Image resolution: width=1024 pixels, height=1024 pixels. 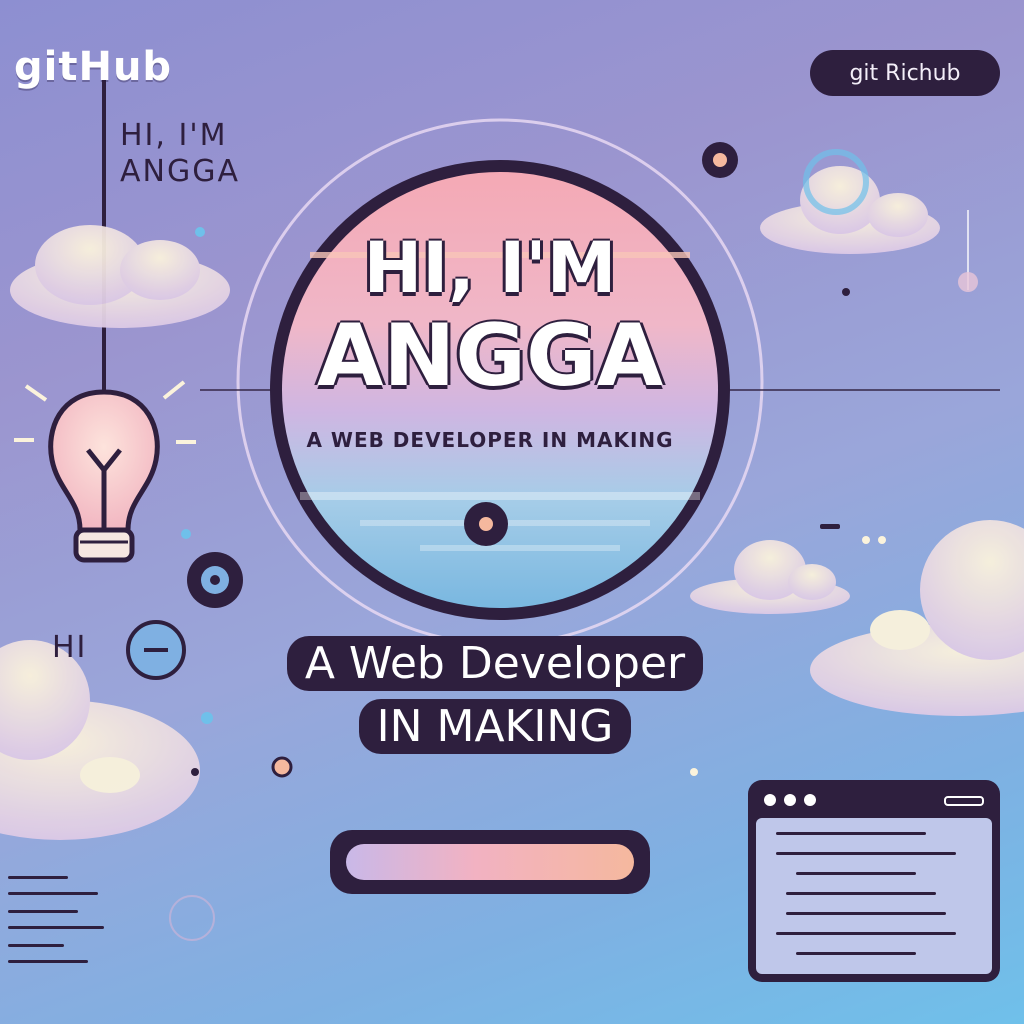 What do you see at coordinates (55, 920) in the screenshot?
I see `text-lines-decor` at bounding box center [55, 920].